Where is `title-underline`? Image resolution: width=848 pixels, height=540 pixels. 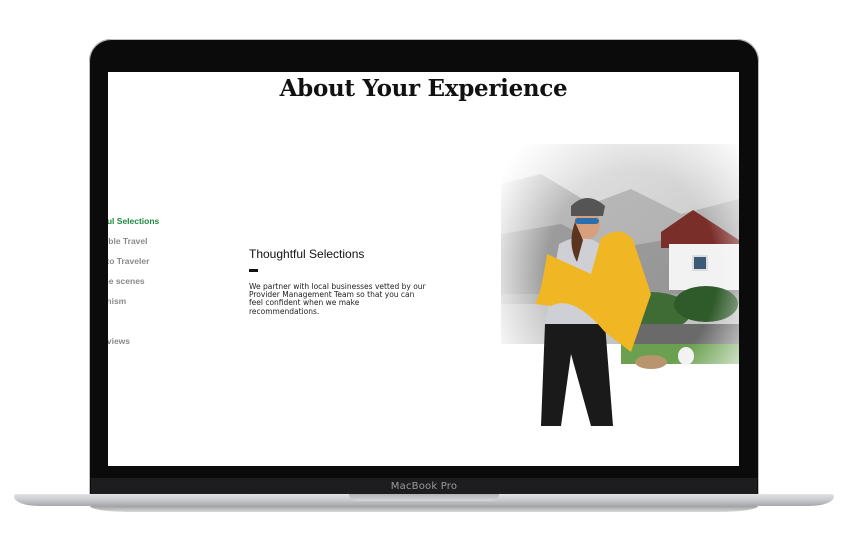
title-underline is located at coordinates (253, 270).